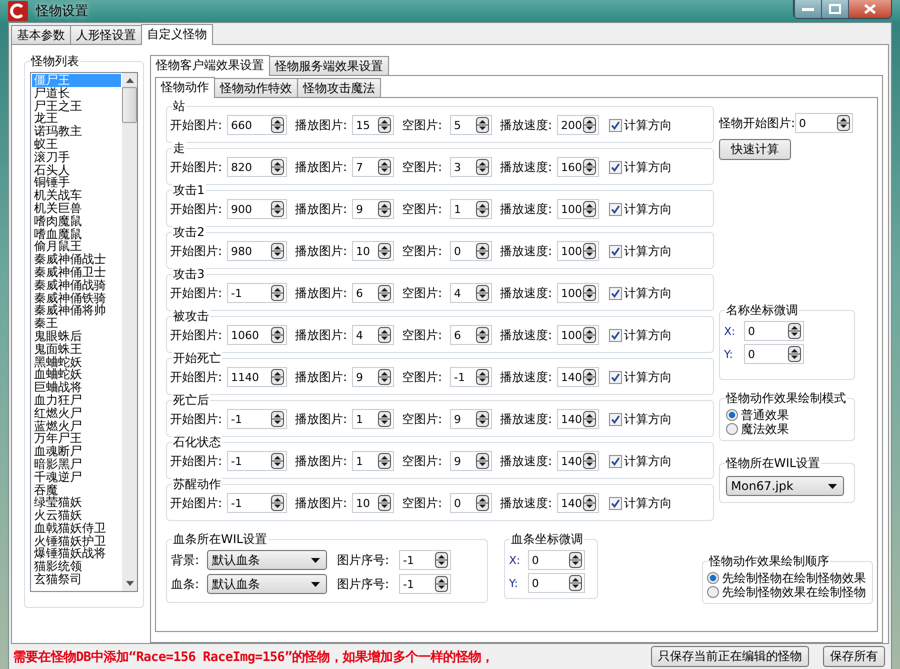 The width and height of the screenshot is (900, 669). I want to click on list-item: 偷月鼠王, so click(76, 247).